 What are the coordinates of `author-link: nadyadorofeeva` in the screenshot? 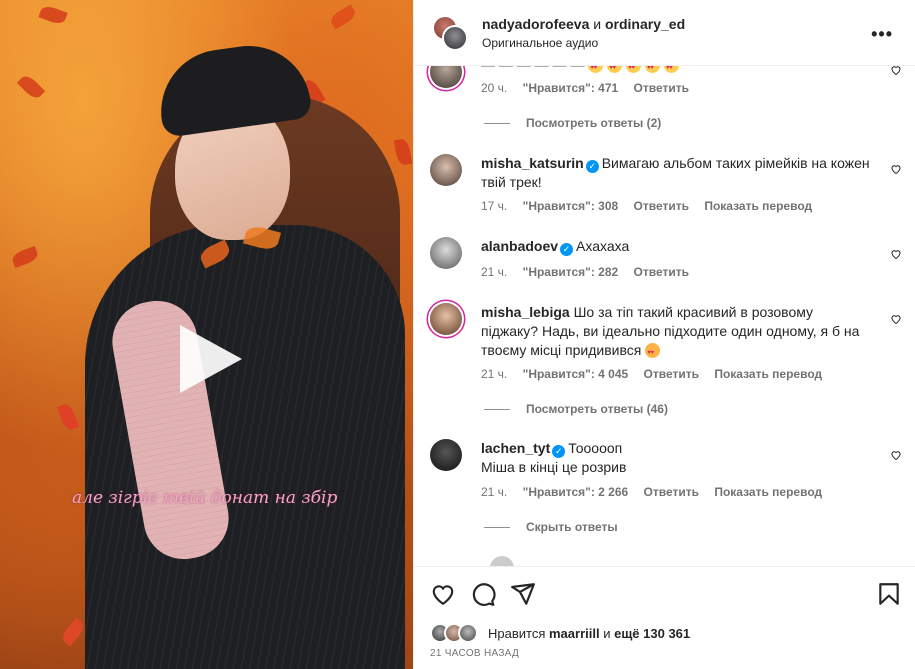 It's located at (535, 24).